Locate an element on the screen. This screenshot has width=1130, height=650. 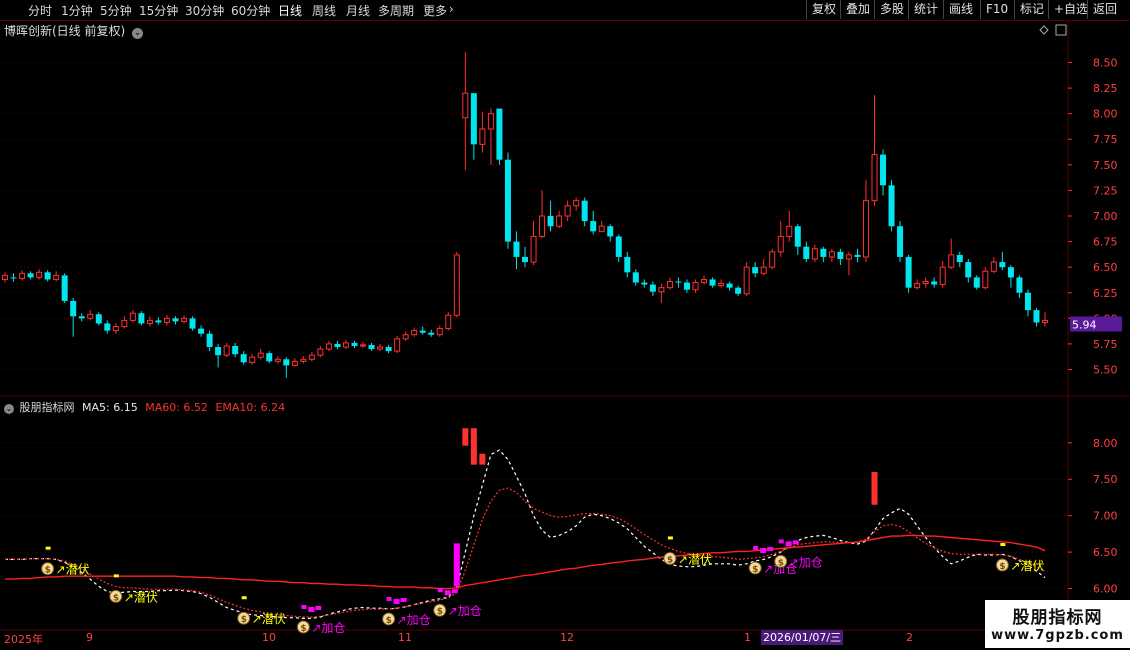
back-button: 返回 is located at coordinates (1104, 9).